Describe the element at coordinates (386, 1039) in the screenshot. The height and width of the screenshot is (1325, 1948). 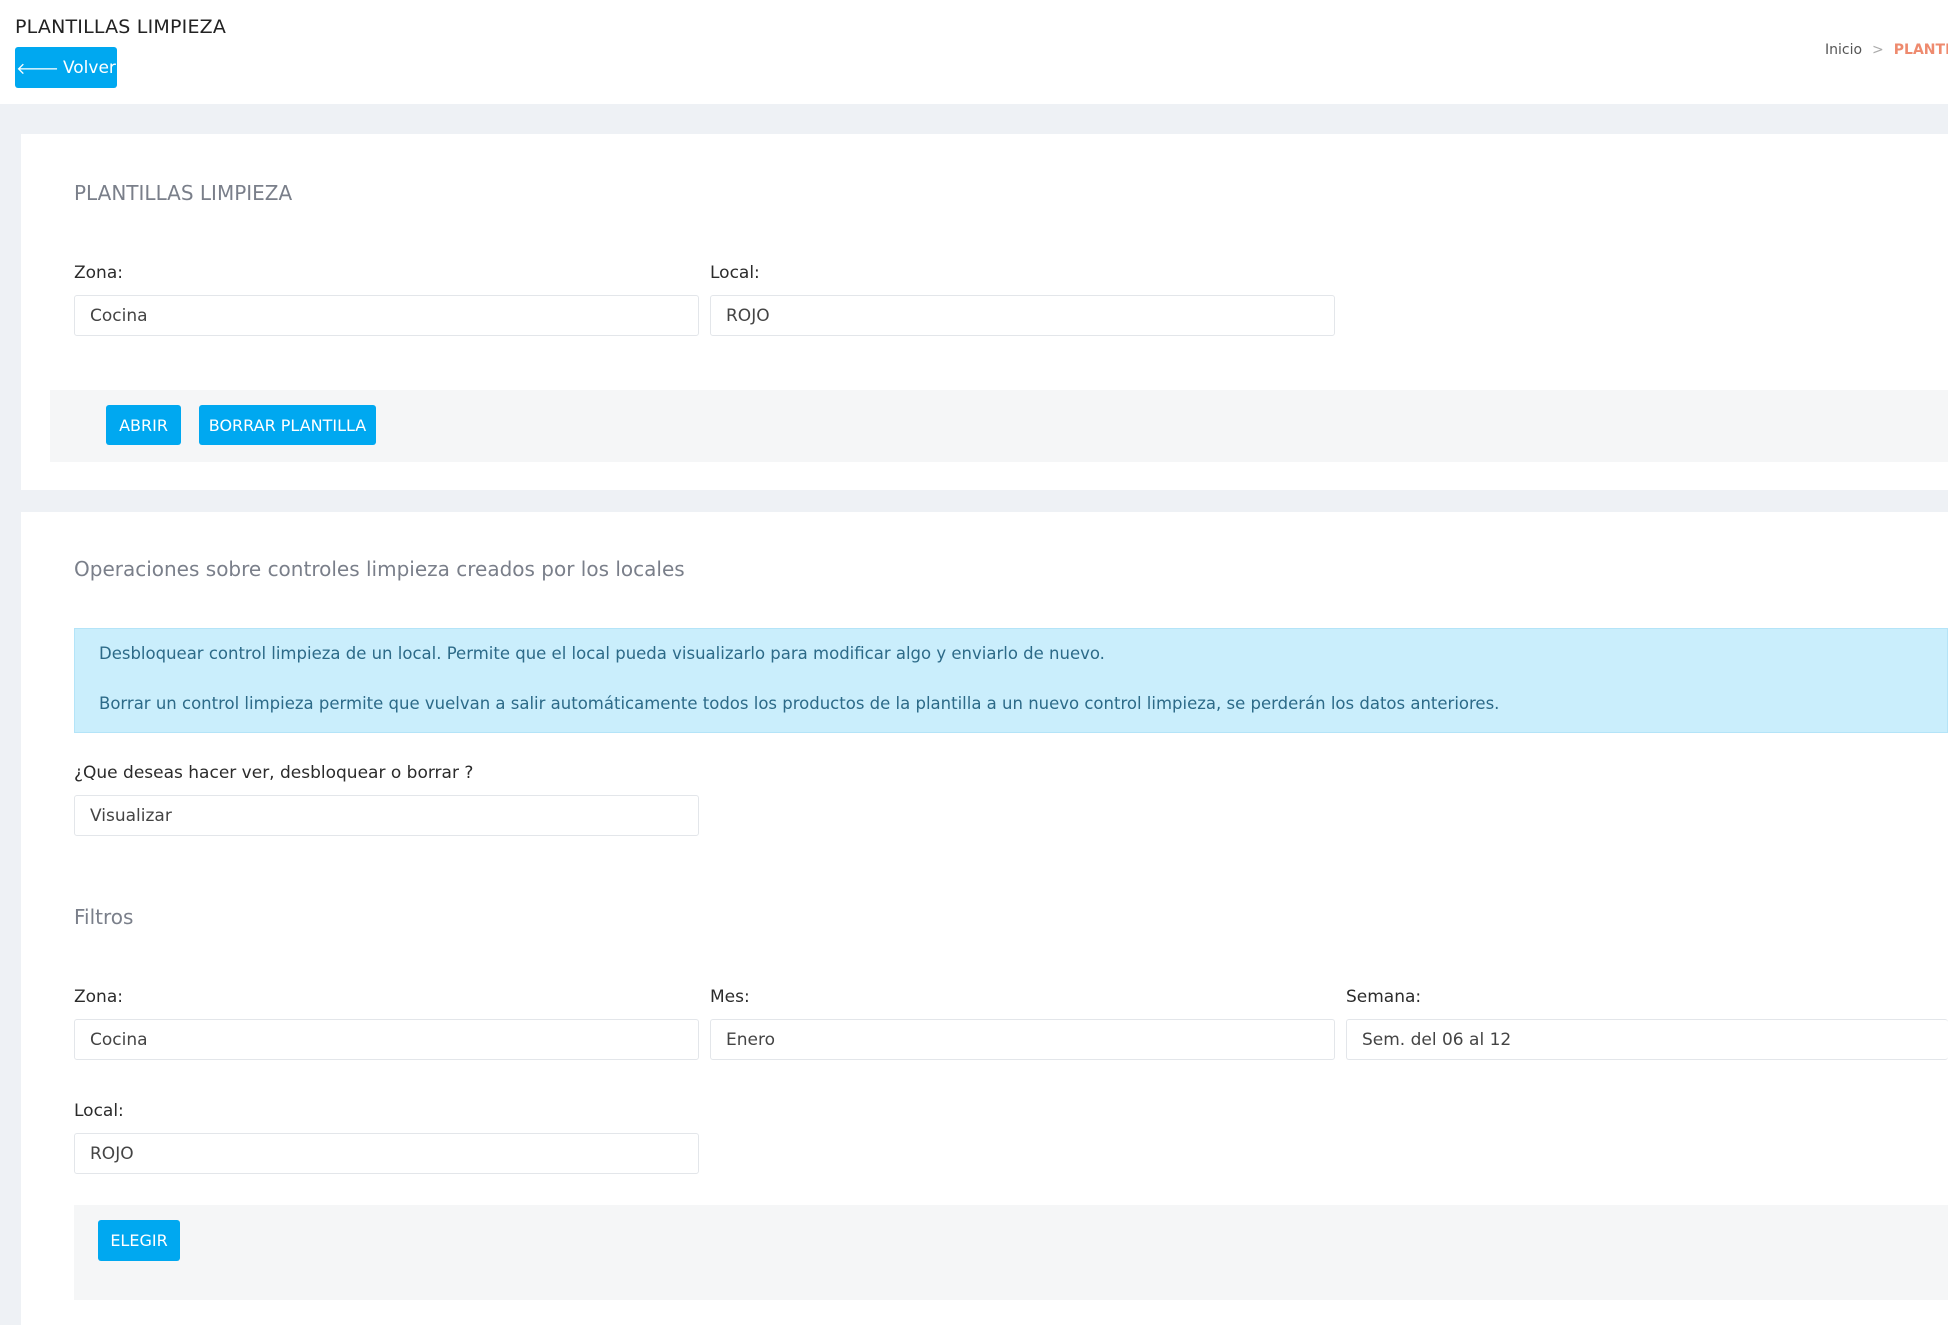
I see `filter-zona-select: Cocina` at that location.